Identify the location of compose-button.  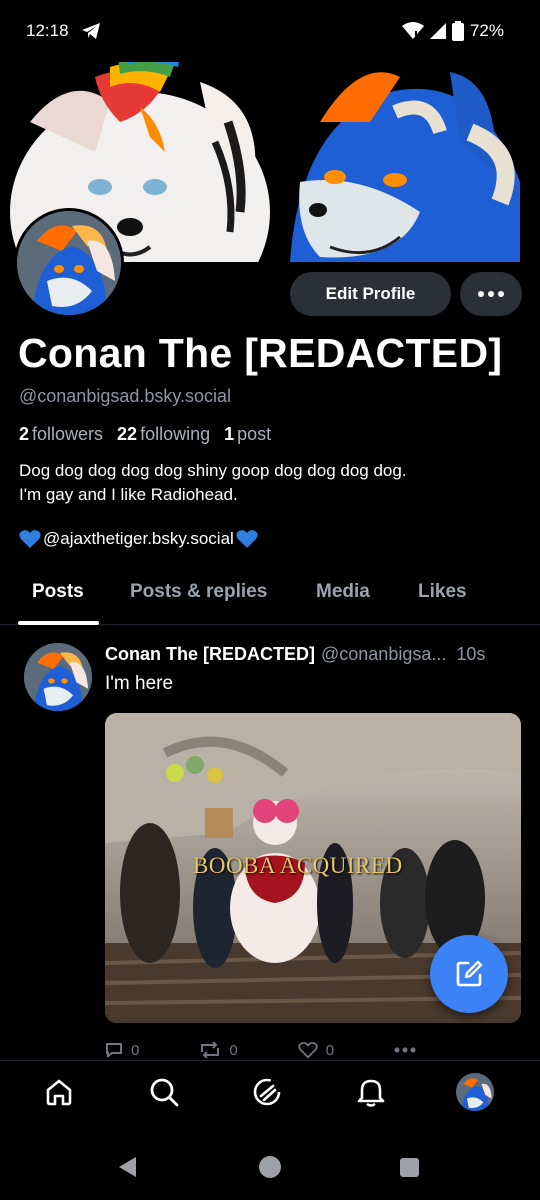
(469, 974).